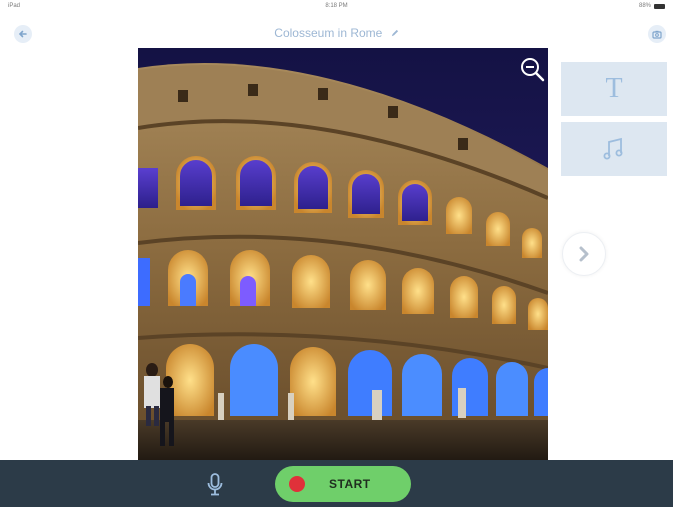 This screenshot has width=673, height=507. I want to click on text-tool-button: T, so click(614, 89).